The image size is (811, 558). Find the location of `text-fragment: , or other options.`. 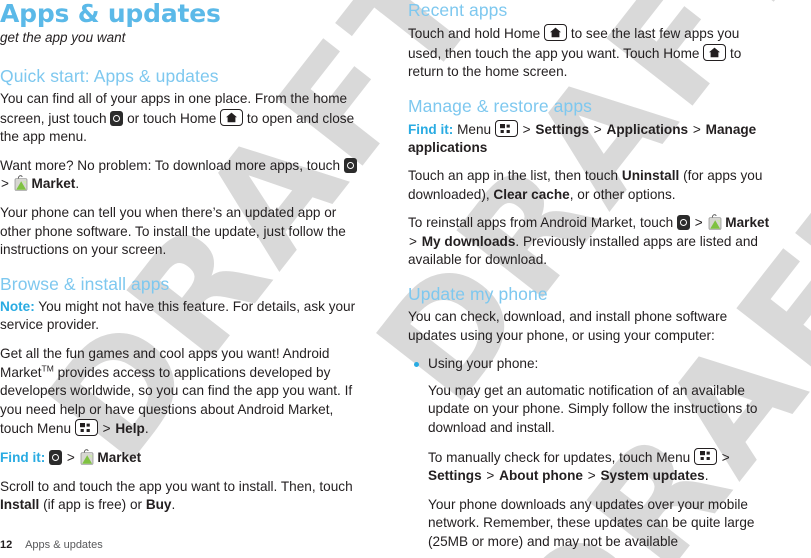

text-fragment: , or other options. is located at coordinates (622, 194).